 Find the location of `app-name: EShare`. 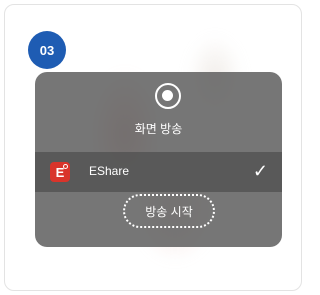

app-name: EShare is located at coordinates (109, 171).